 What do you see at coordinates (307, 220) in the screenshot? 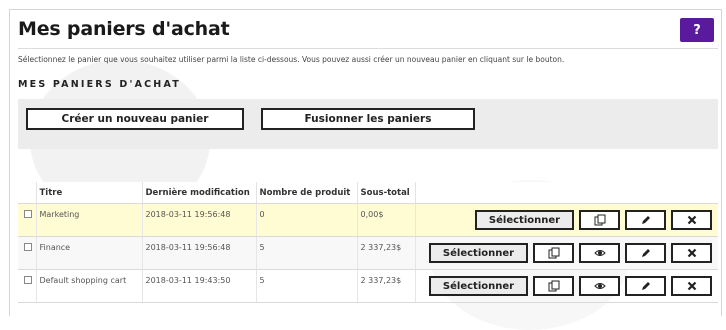
I see `cart-count: 0` at bounding box center [307, 220].